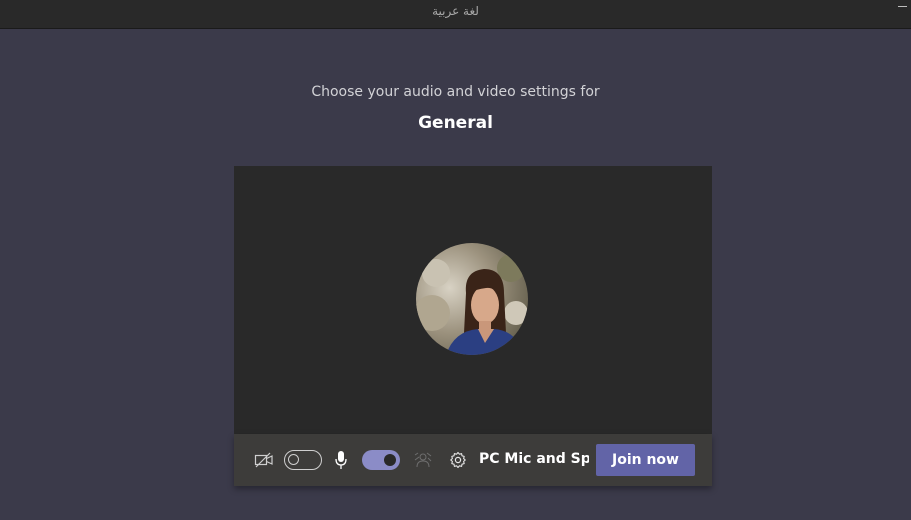 The width and height of the screenshot is (911, 520). Describe the element at coordinates (645, 460) in the screenshot. I see `join-now-button: Join now` at that location.